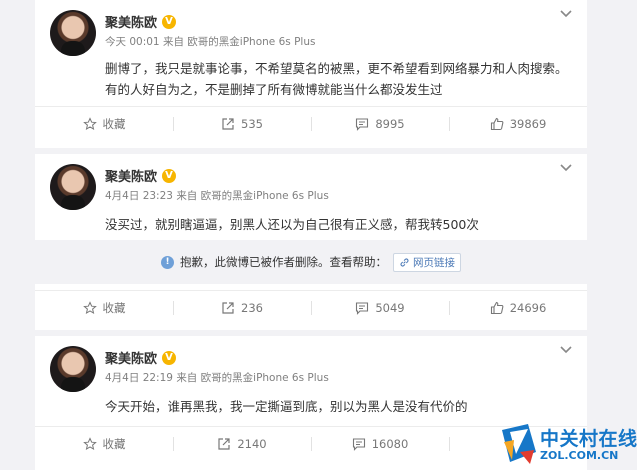 Image resolution: width=637 pixels, height=470 pixels. I want to click on repost-button: 535, so click(242, 123).